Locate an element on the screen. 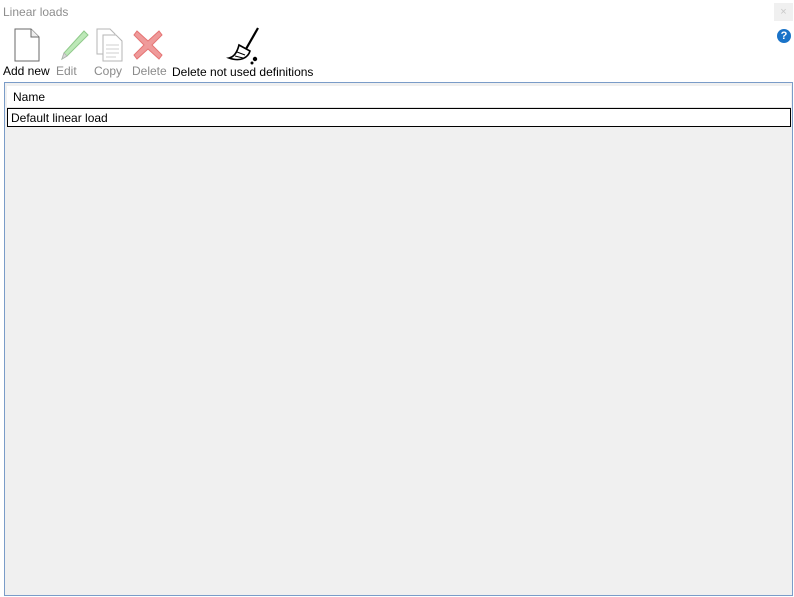 This screenshot has width=794, height=597. delete-button: Delete is located at coordinates (150, 52).